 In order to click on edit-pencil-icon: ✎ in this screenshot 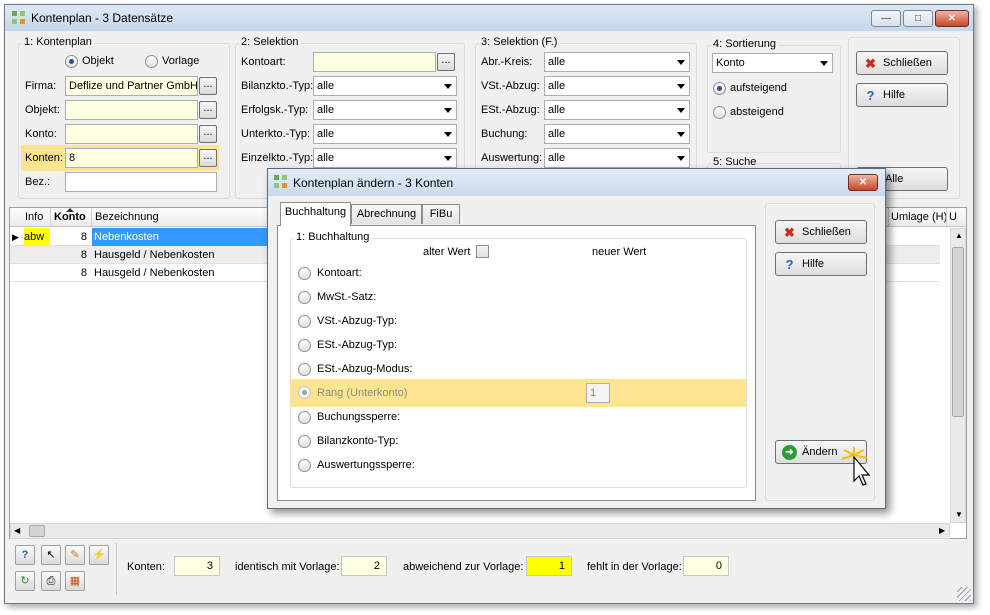, I will do `click(75, 555)`.